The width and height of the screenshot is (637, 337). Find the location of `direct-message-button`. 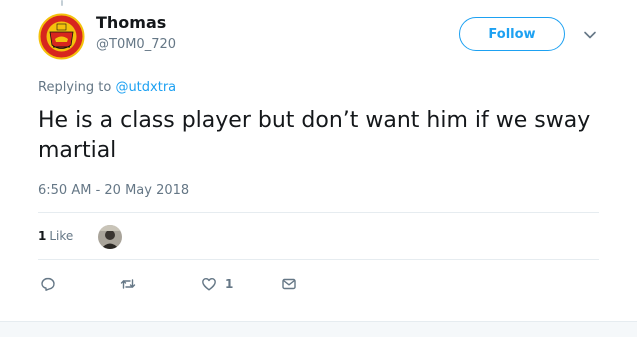

direct-message-button is located at coordinates (289, 284).